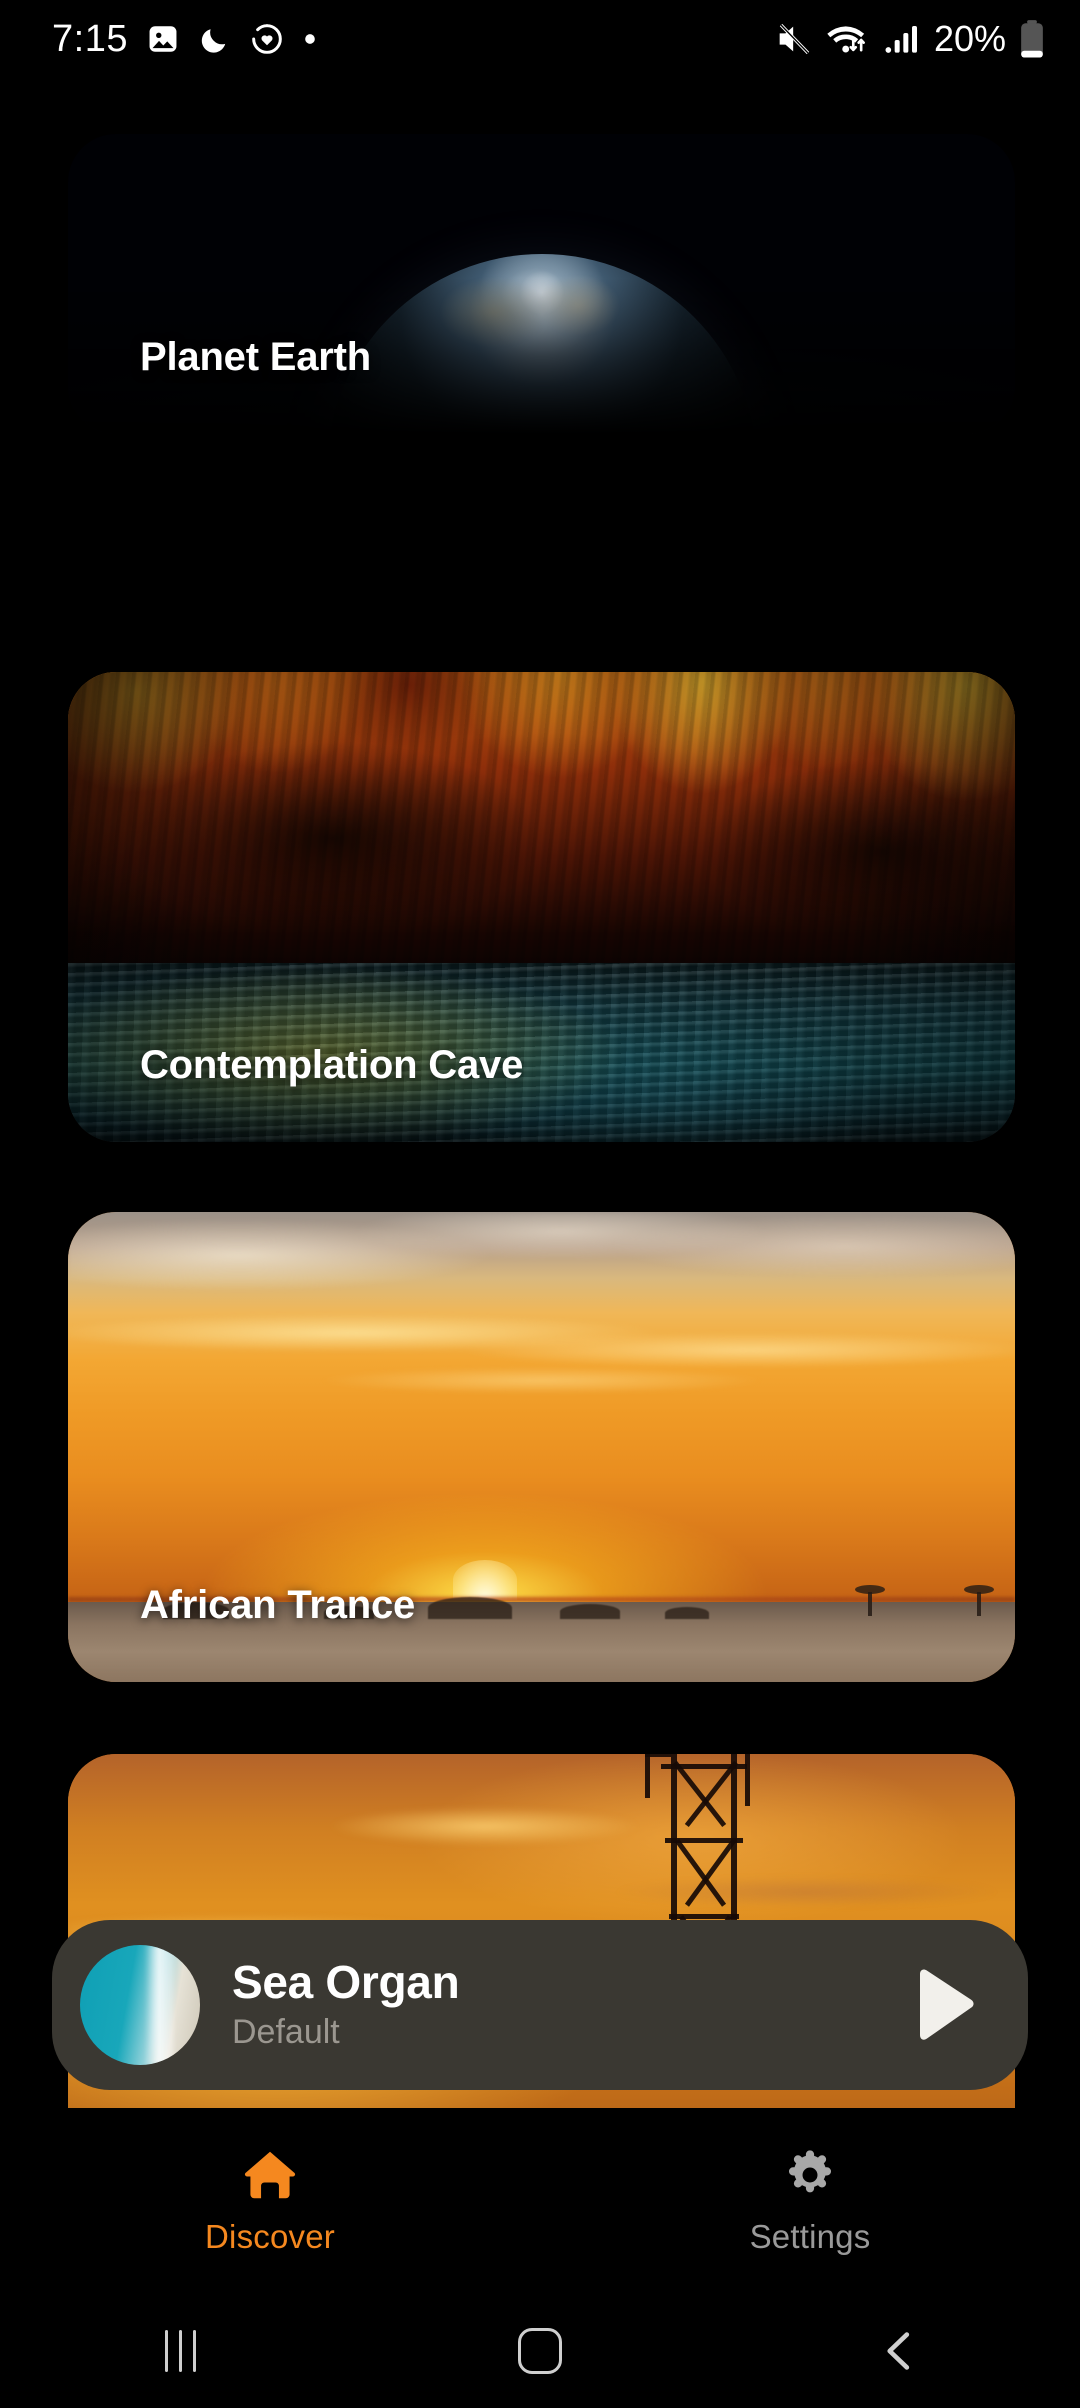 The height and width of the screenshot is (2408, 1080). What do you see at coordinates (185, 39) in the screenshot?
I see `status-bar-left: 7:15` at bounding box center [185, 39].